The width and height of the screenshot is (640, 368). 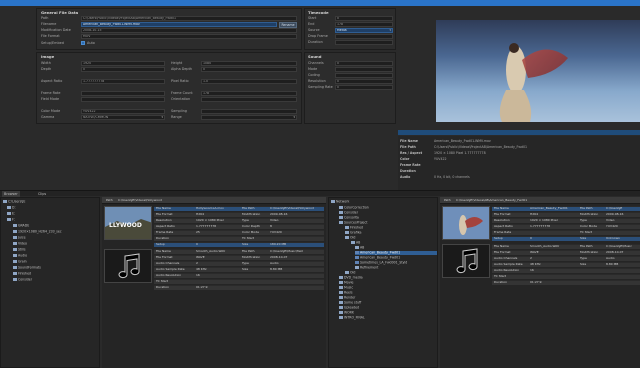 What do you see at coordinates (128, 223) in the screenshot?
I see `thumbnail-hollywood: LLYWOOD` at bounding box center [128, 223].